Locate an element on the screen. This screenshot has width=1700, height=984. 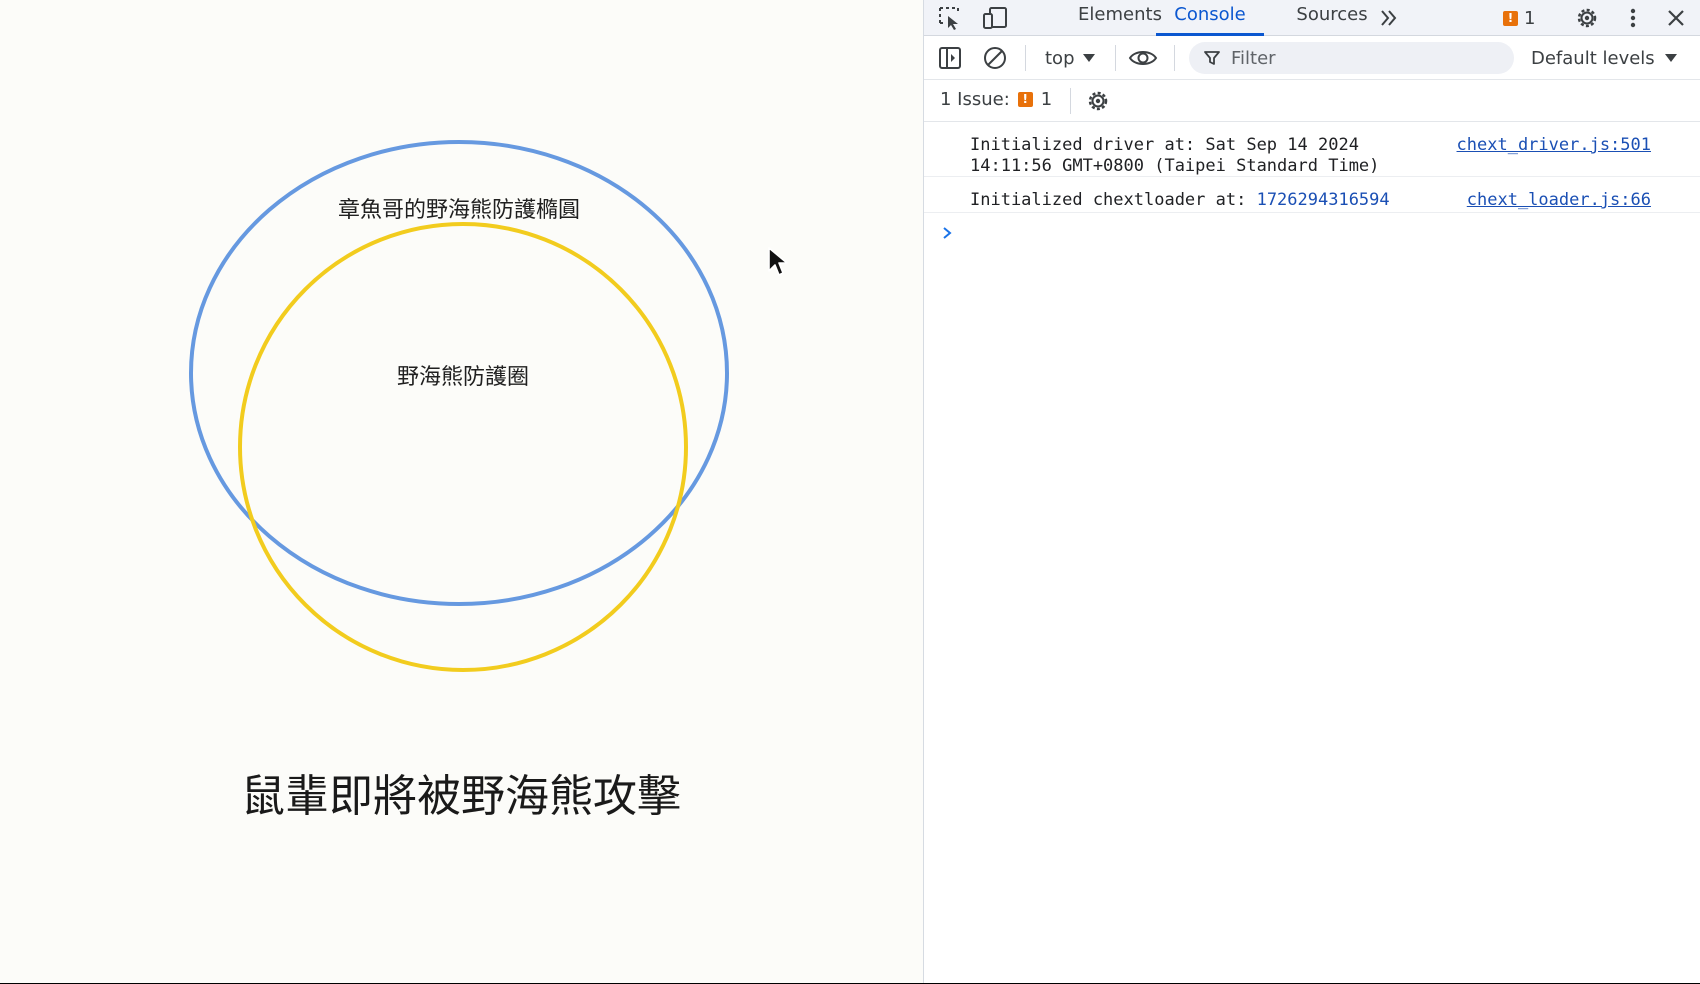
console-toolbar: top Default levels is located at coordinates (1312, 58).